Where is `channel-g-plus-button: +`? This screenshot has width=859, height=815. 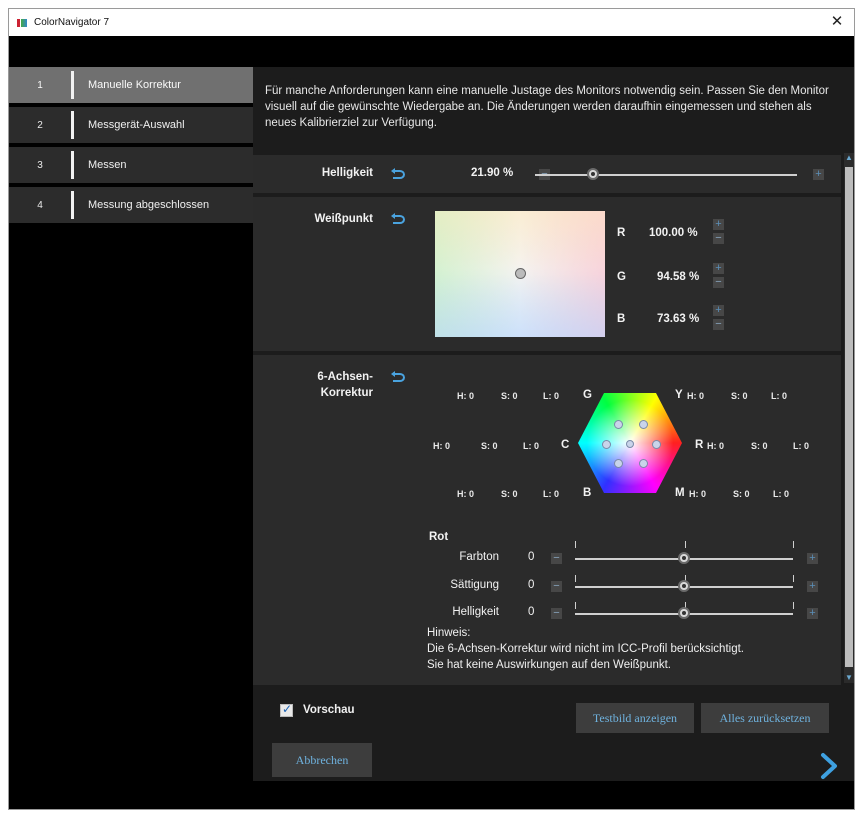
channel-g-plus-button: + is located at coordinates (718, 268).